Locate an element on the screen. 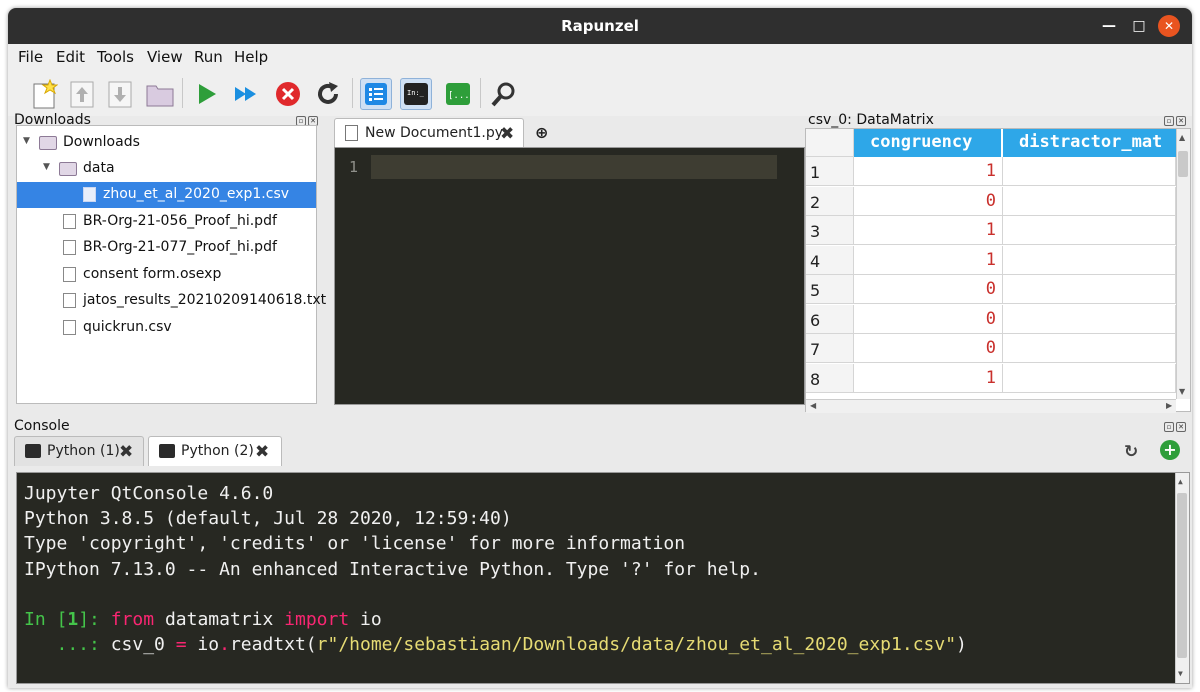 The image size is (1200, 692). row-header: 8 is located at coordinates (830, 378).